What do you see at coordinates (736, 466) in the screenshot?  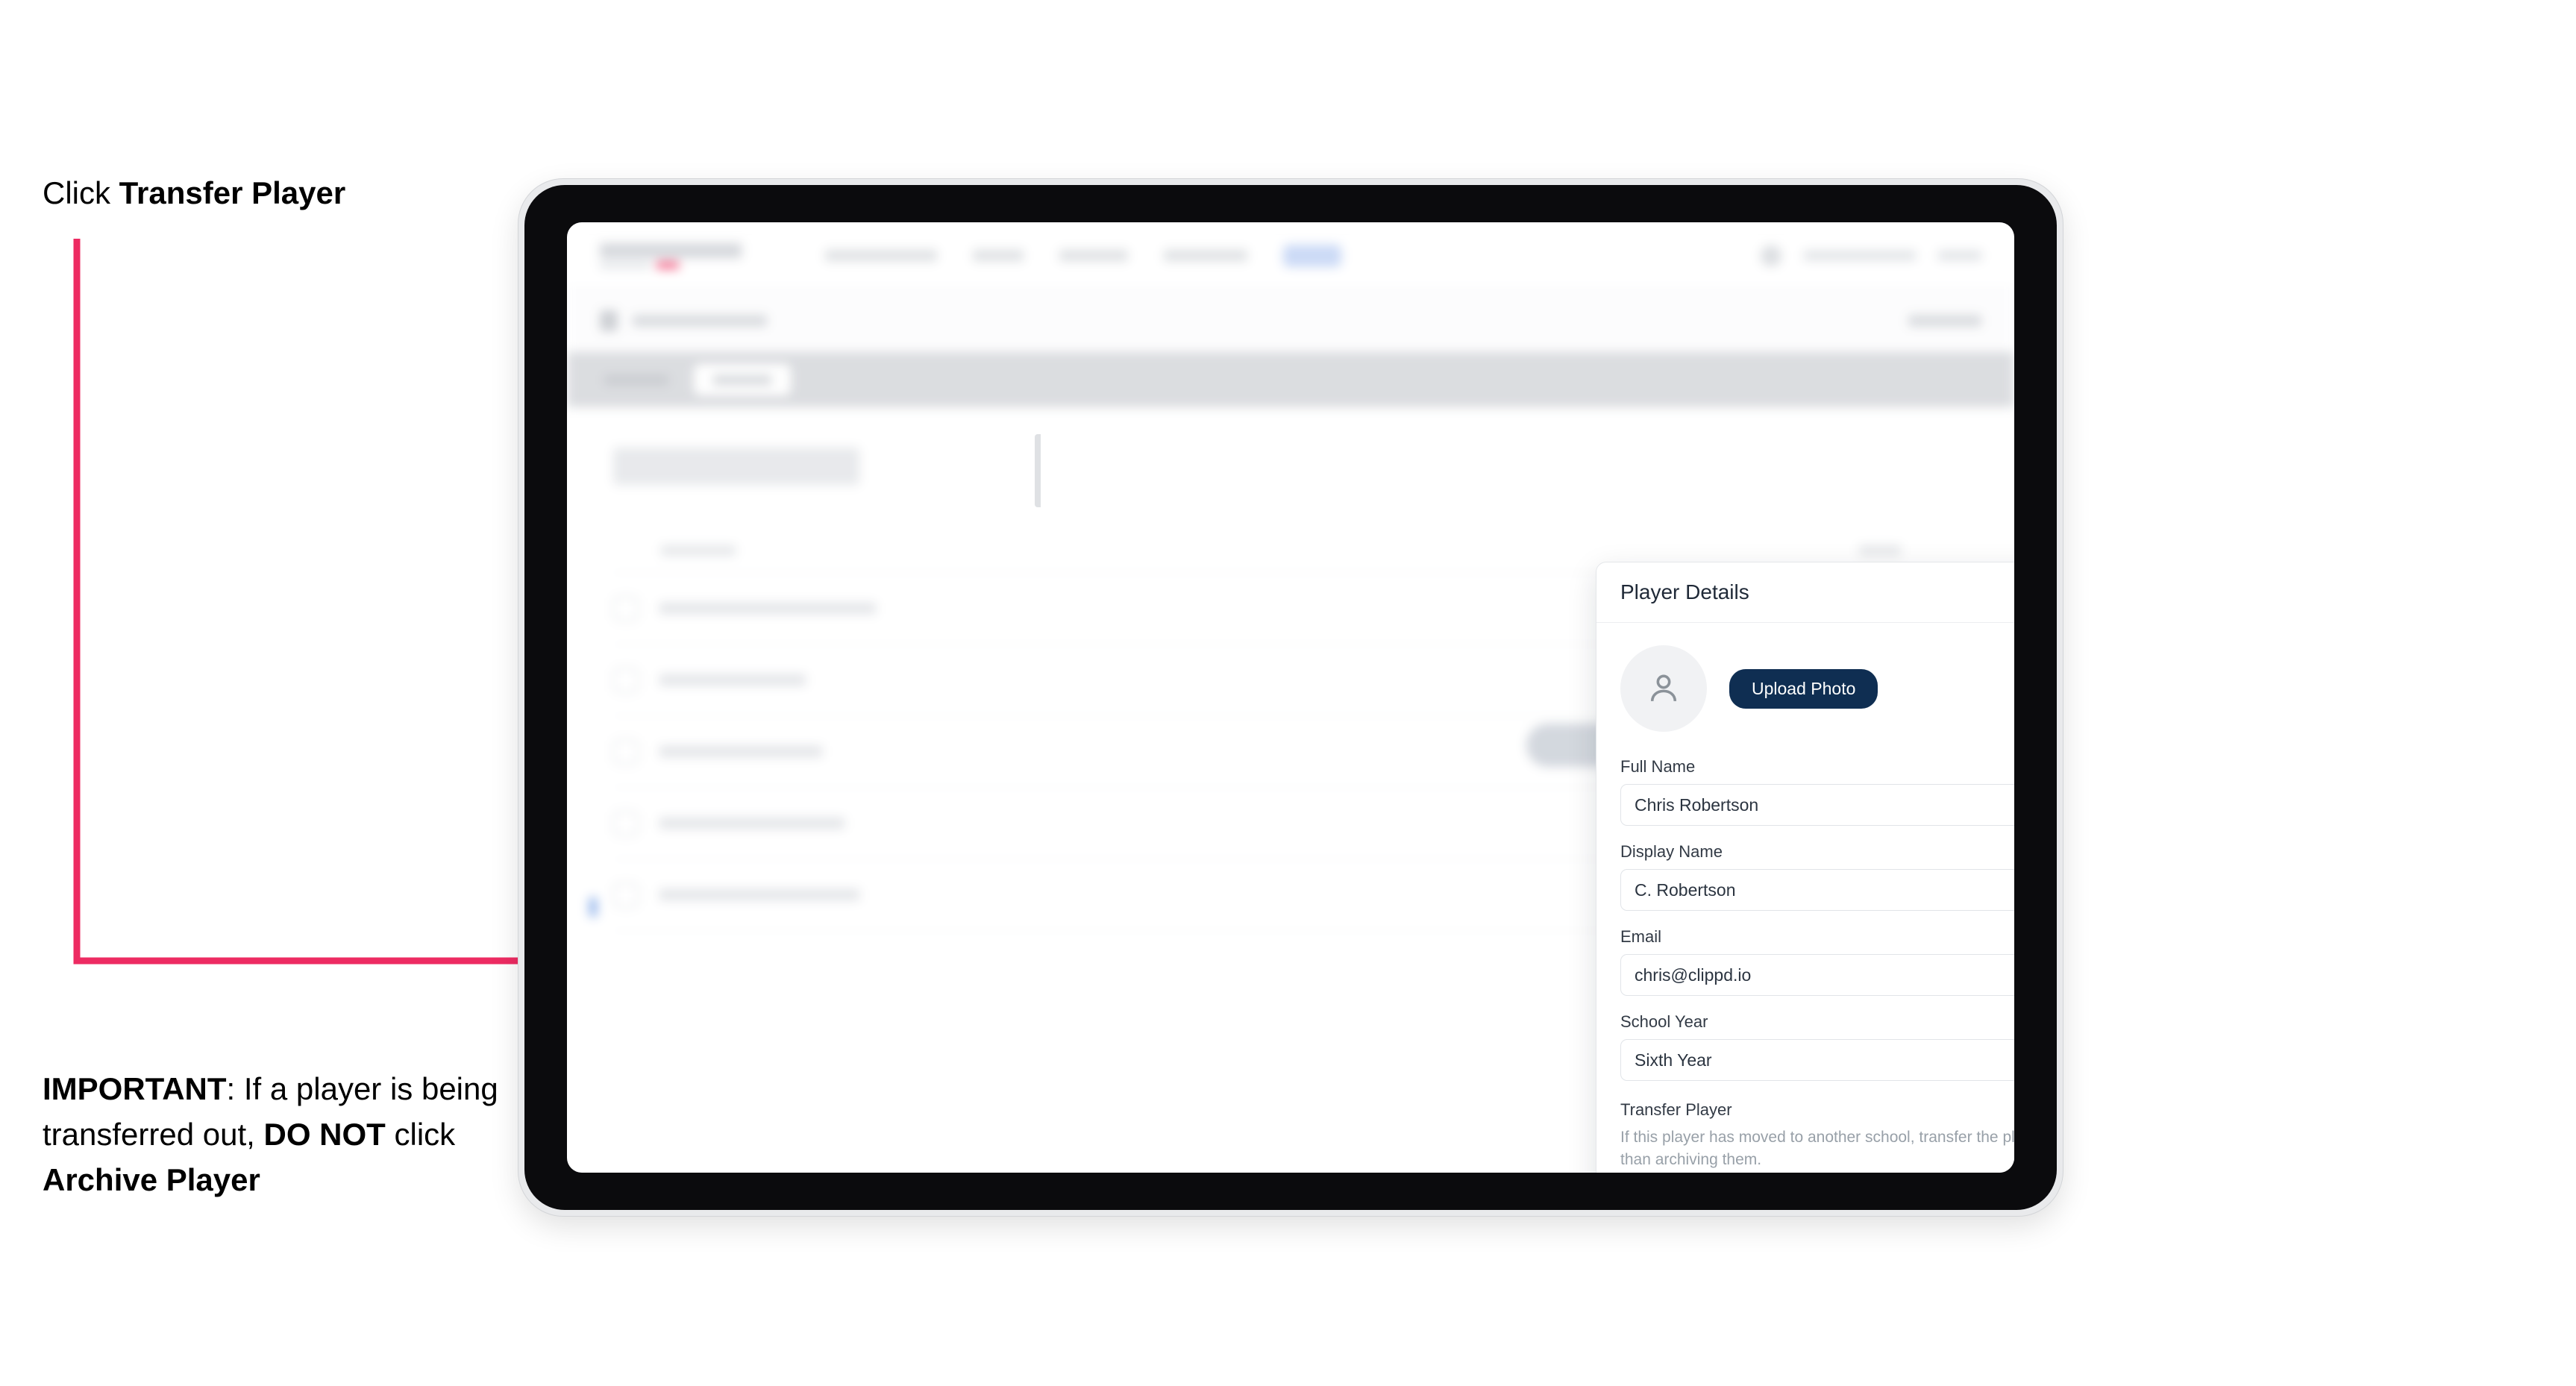 I see `page-title` at bounding box center [736, 466].